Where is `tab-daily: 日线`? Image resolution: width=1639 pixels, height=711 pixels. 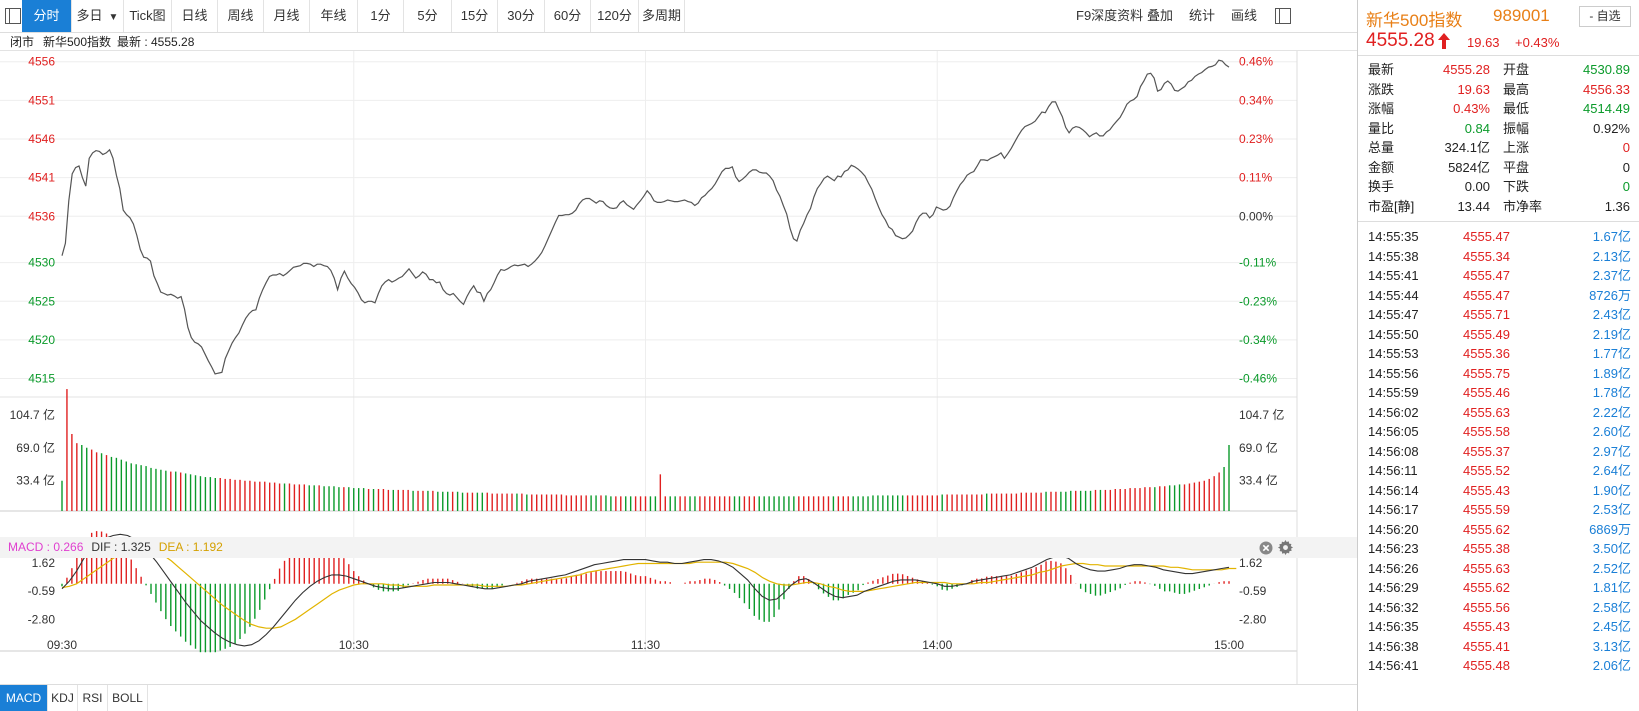
tab-daily: 日线 is located at coordinates (195, 16).